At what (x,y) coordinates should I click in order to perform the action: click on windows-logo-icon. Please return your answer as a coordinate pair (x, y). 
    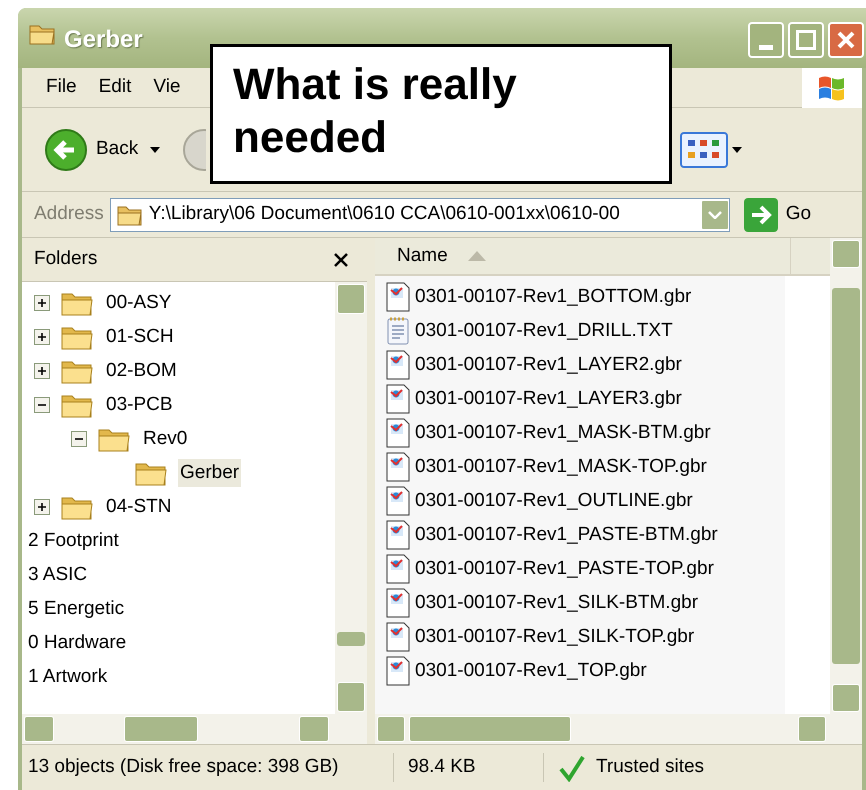
    Looking at the image, I should click on (832, 88).